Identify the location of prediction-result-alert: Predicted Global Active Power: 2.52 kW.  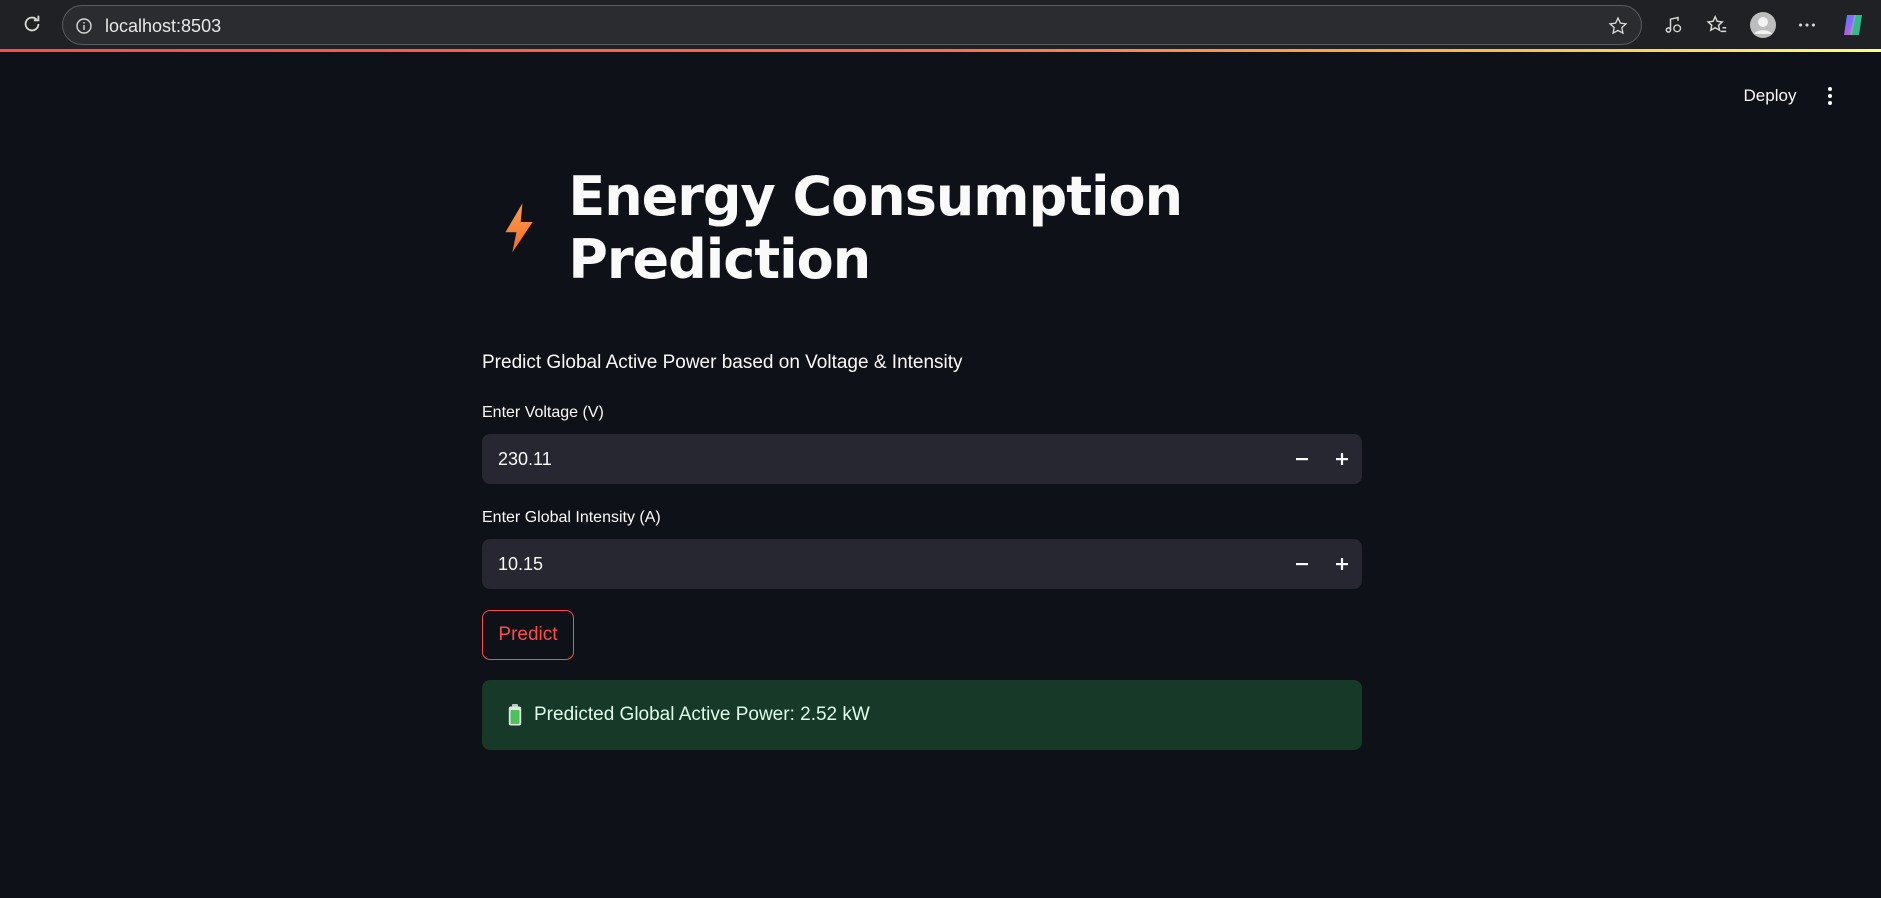
(922, 715).